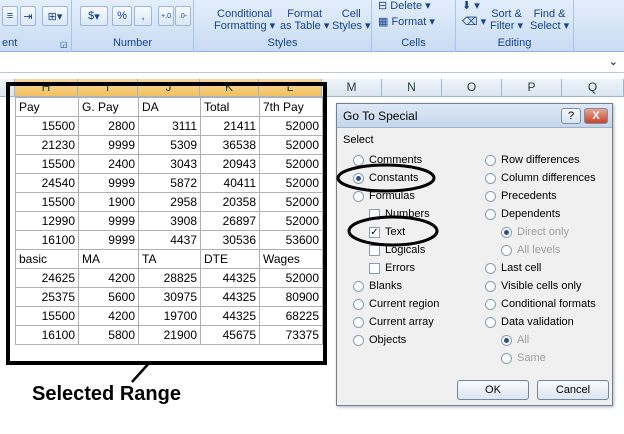 This screenshot has width=624, height=434. Describe the element at coordinates (406, 22) in the screenshot. I see `format-button: ▦ Format ▾` at that location.